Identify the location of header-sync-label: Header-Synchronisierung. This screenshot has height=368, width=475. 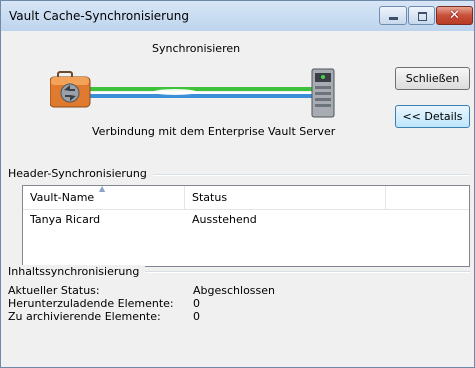
(80, 173).